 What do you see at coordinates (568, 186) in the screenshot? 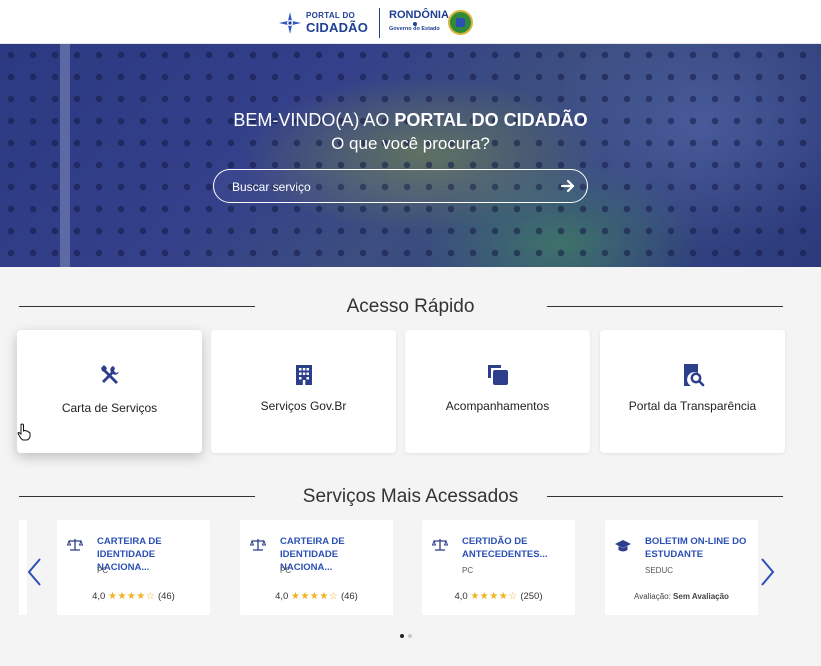
I see `arrow-right-icon` at bounding box center [568, 186].